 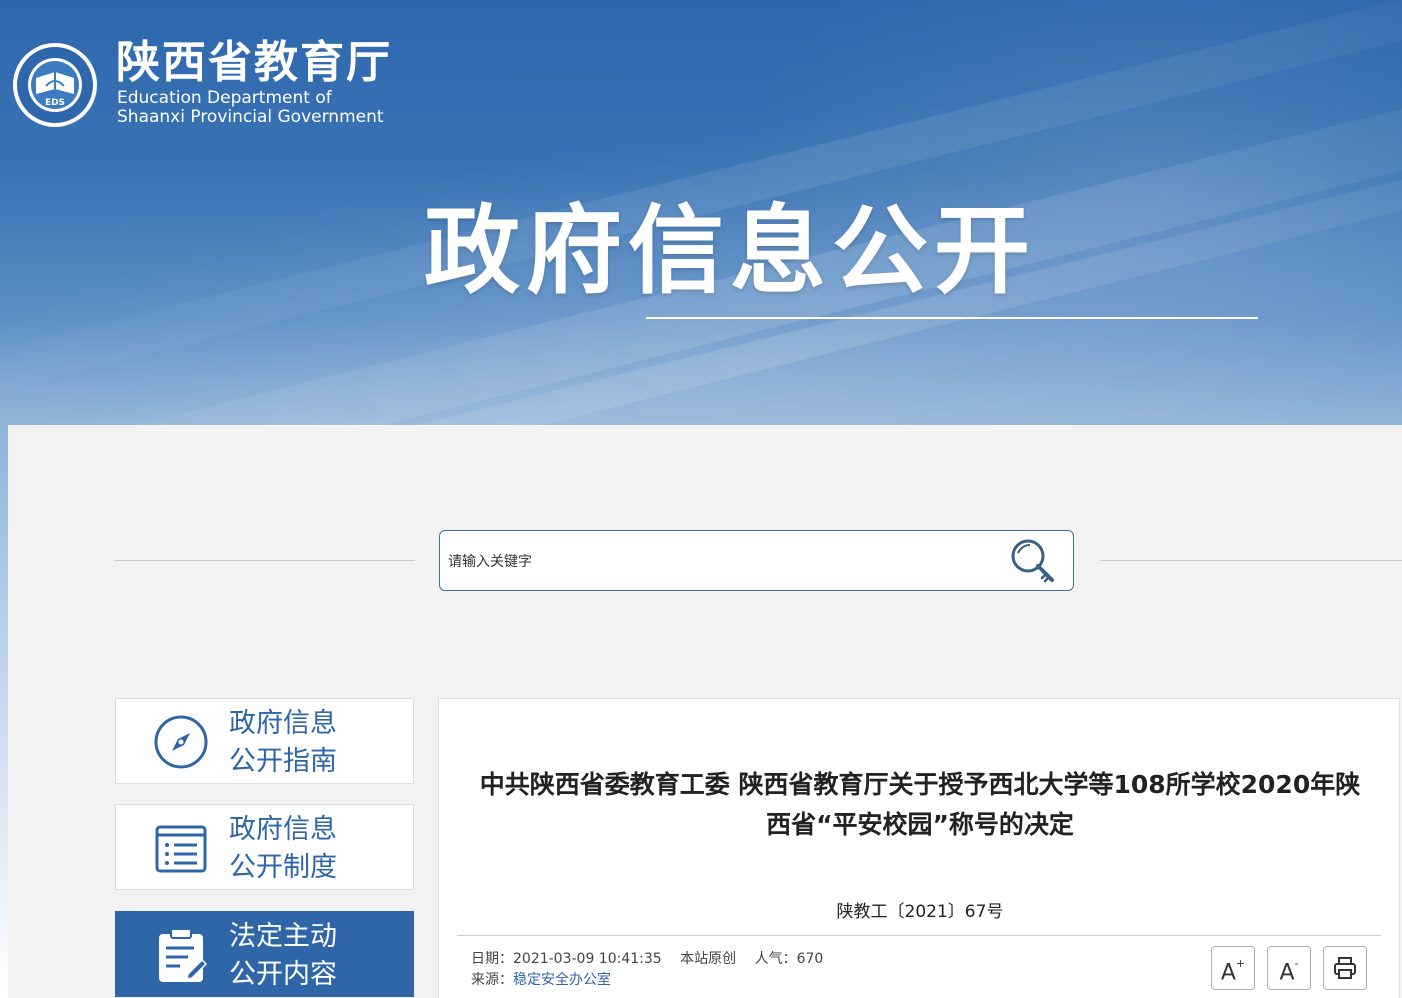 What do you see at coordinates (920, 784) in the screenshot?
I see `article-title-line1: 中共陕西省委教育工委 陕西省教育厅关于授予西北大学等108所学校2020年陕` at bounding box center [920, 784].